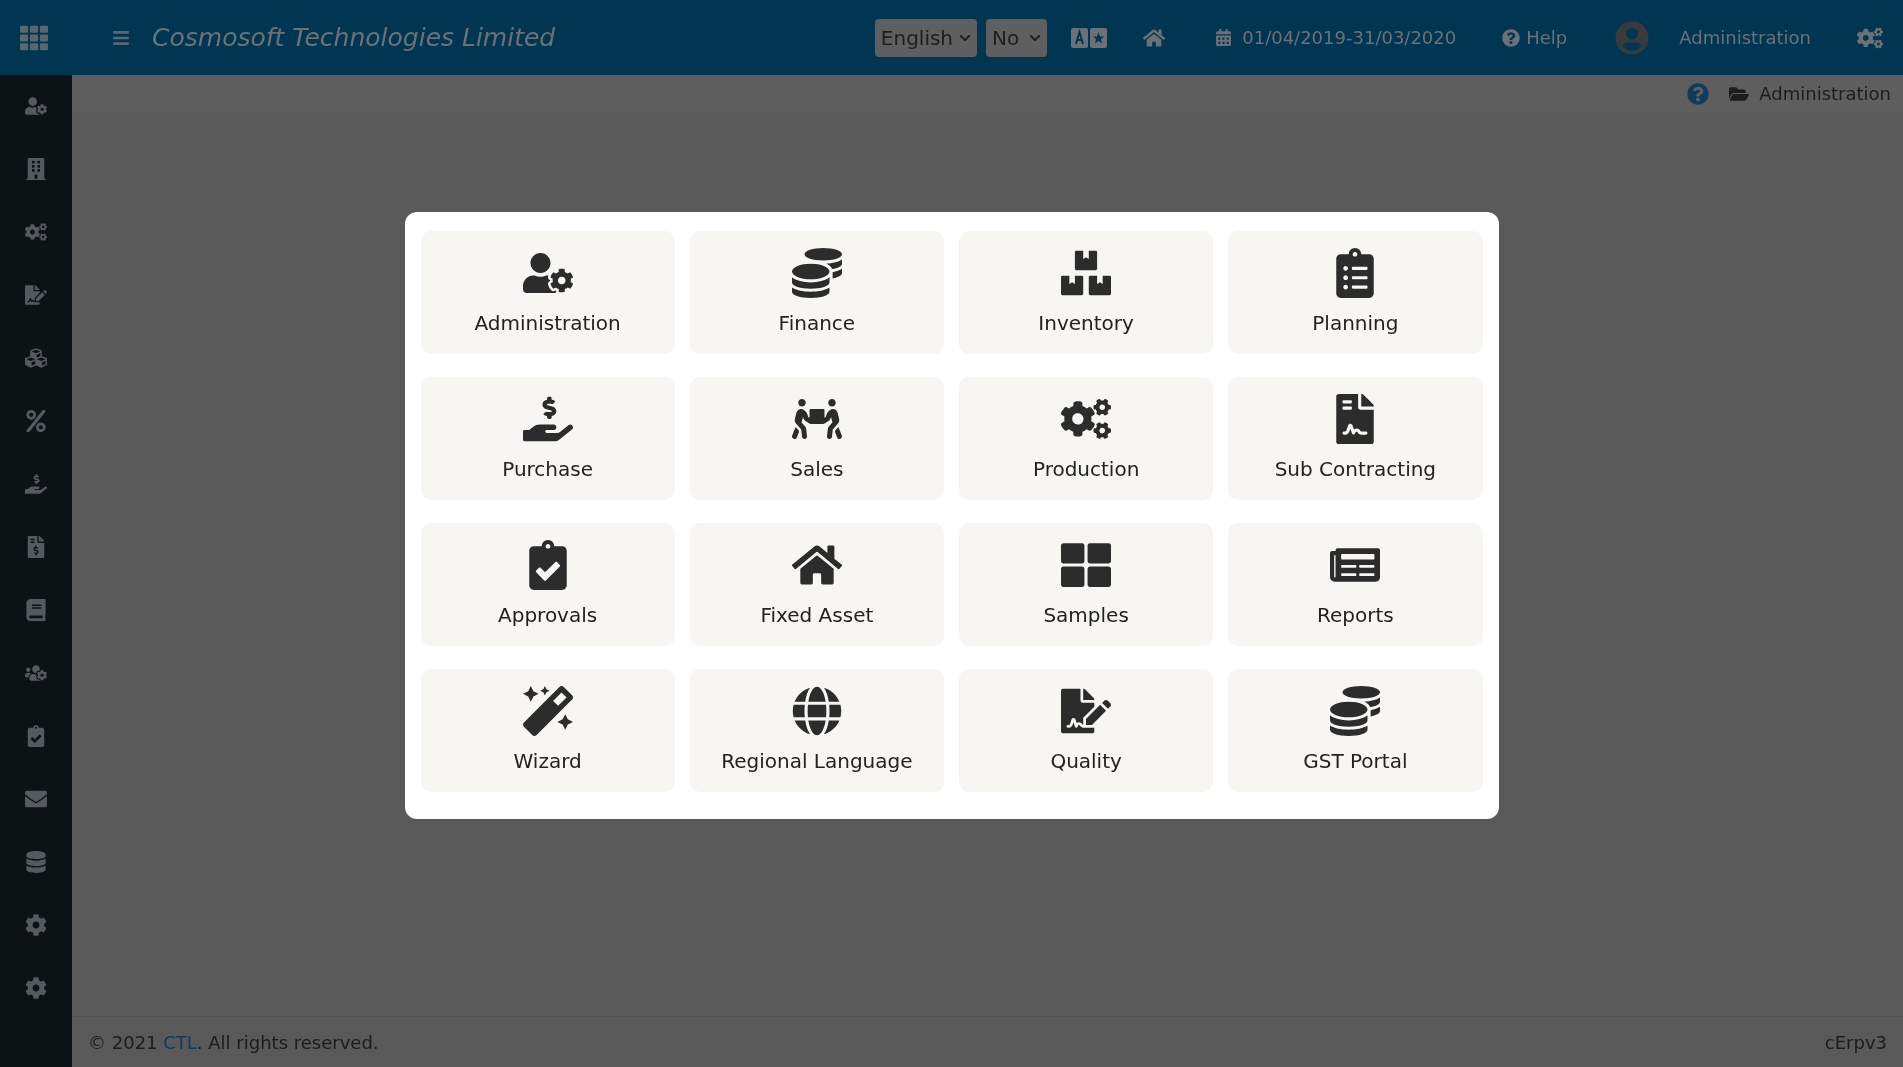  Describe the element at coordinates (816, 584) in the screenshot. I see `module-tile: Fixed Asset` at that location.